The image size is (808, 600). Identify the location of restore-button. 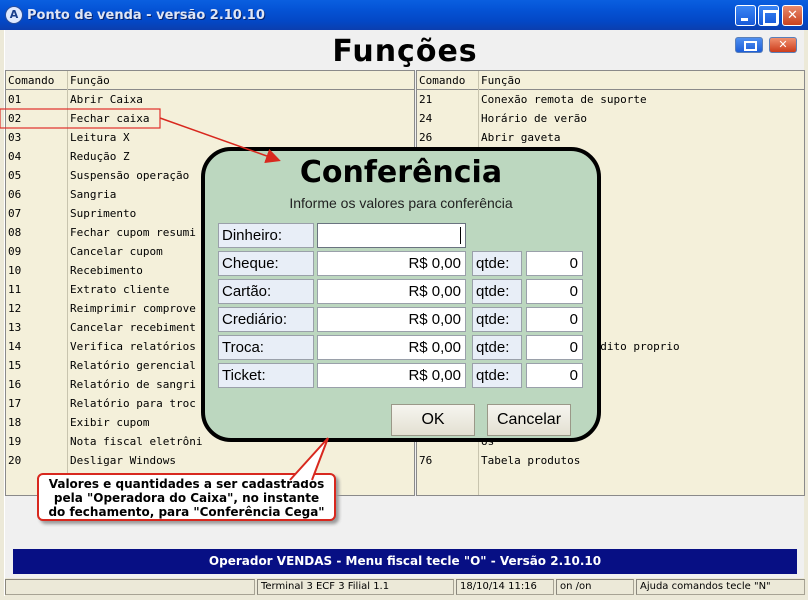
(749, 45).